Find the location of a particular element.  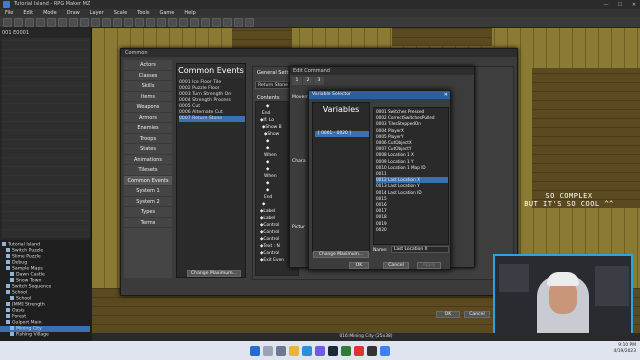

contents-line: ◆Show is located at coordinates (271, 134).